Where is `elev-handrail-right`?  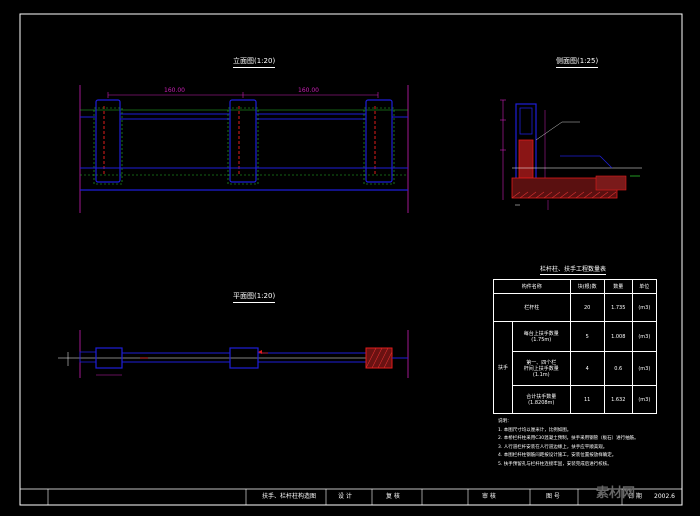
elev-handrail-right is located at coordinates (311, 116).